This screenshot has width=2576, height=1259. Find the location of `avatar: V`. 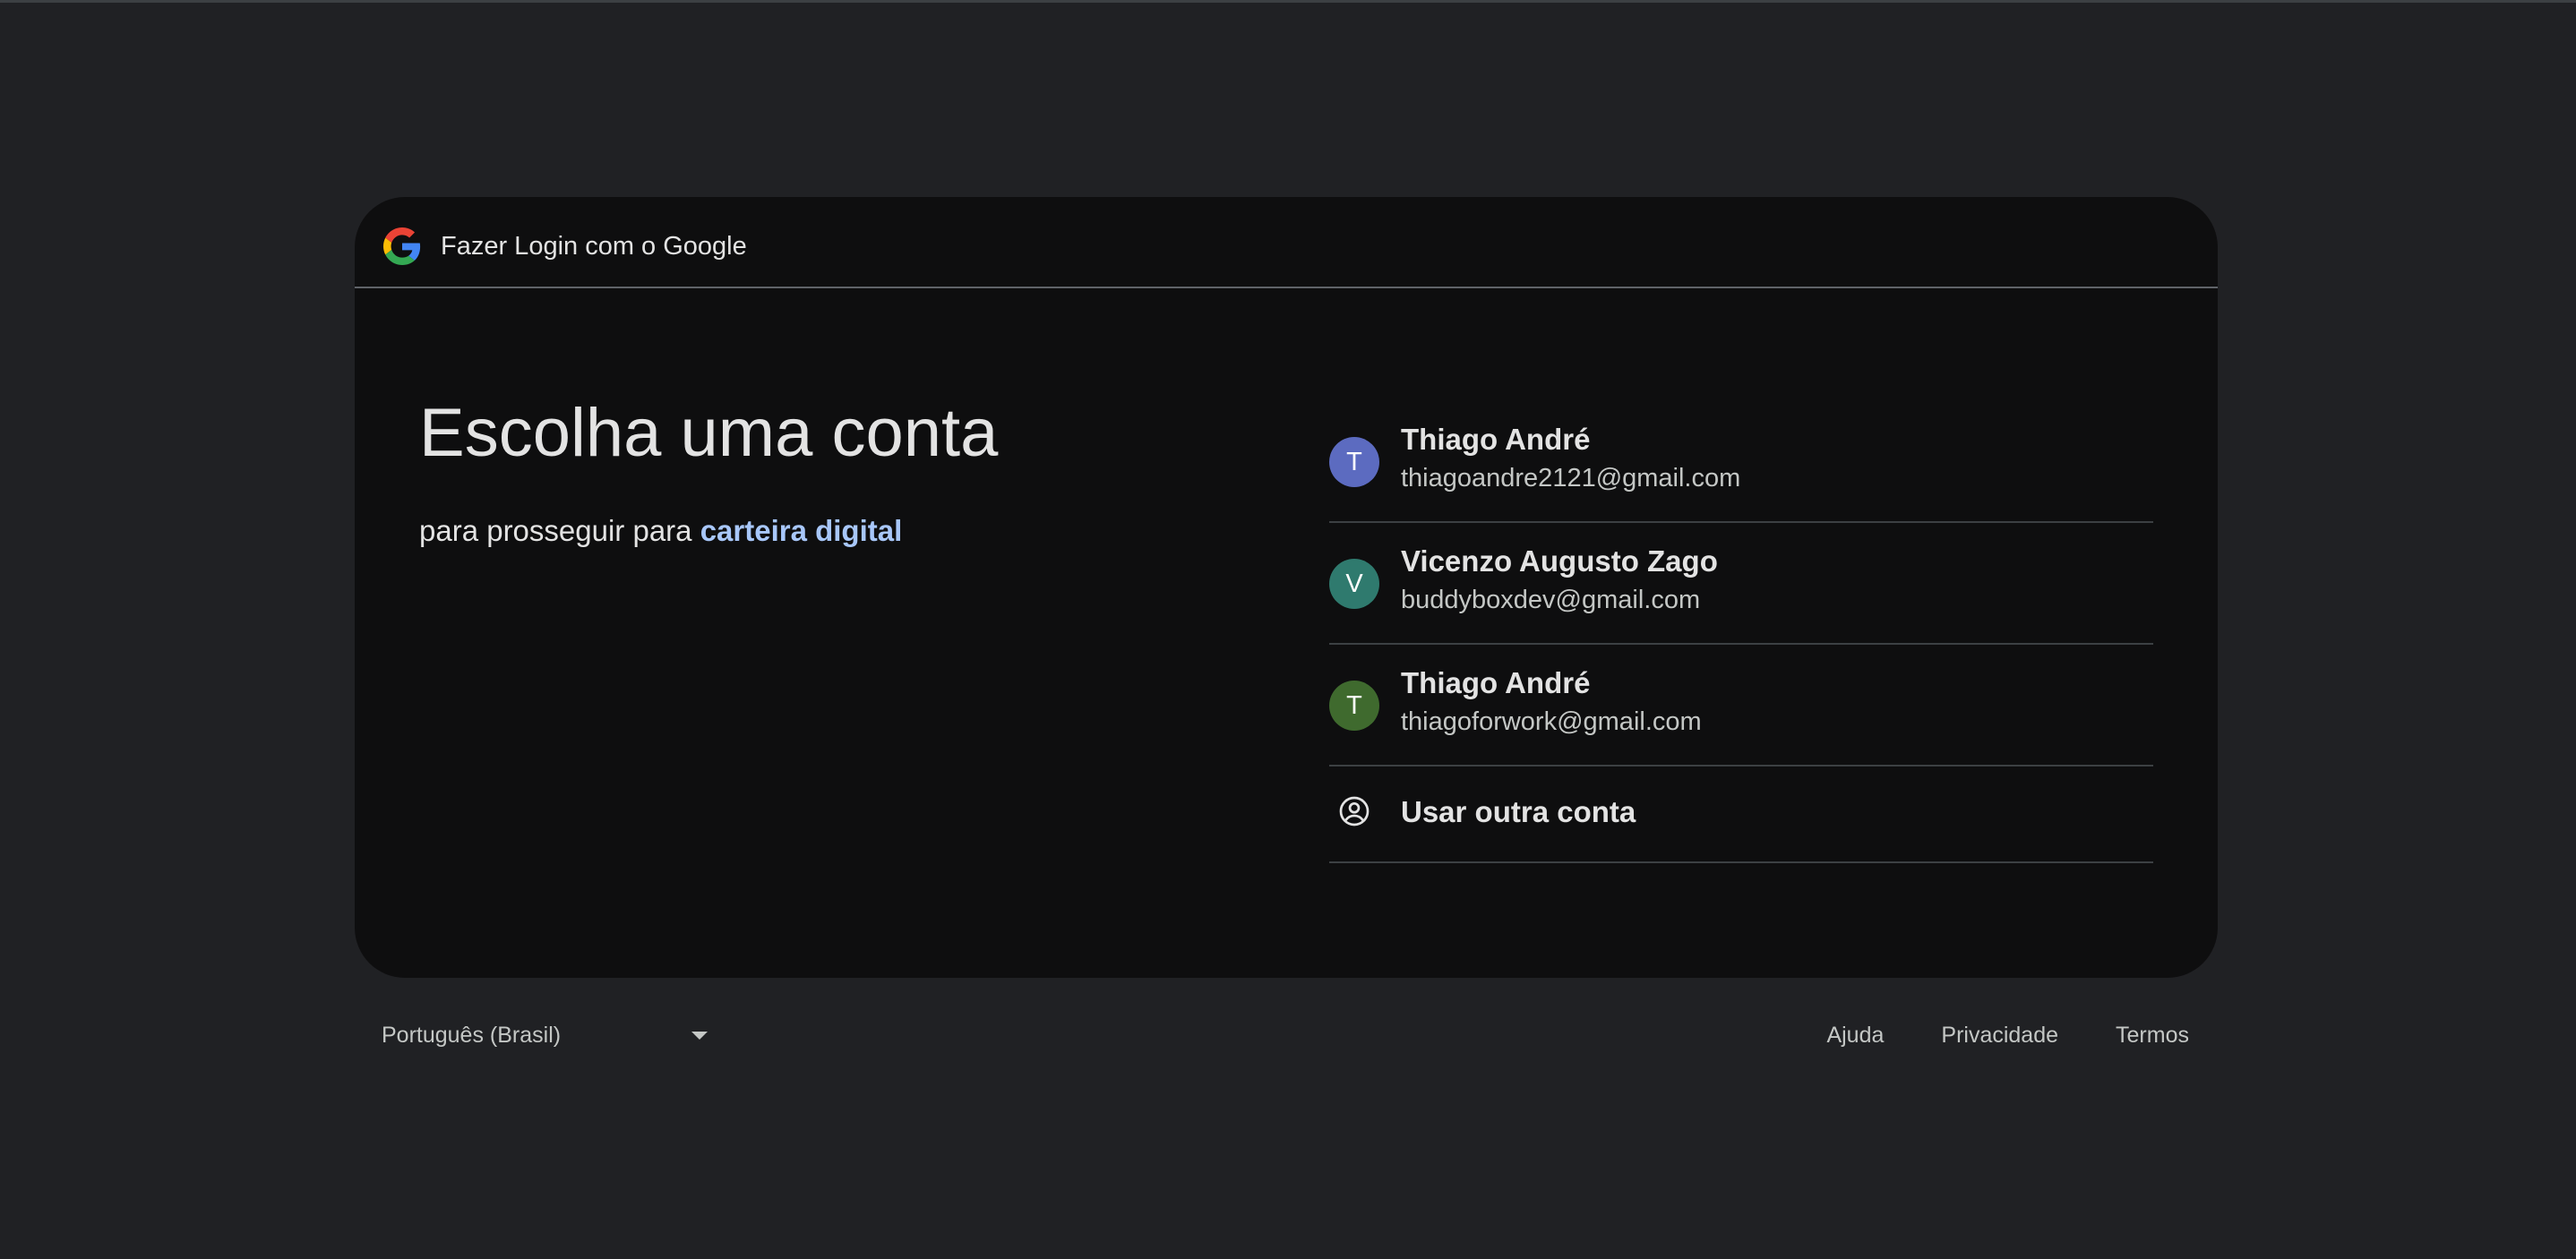

avatar: V is located at coordinates (1354, 584).